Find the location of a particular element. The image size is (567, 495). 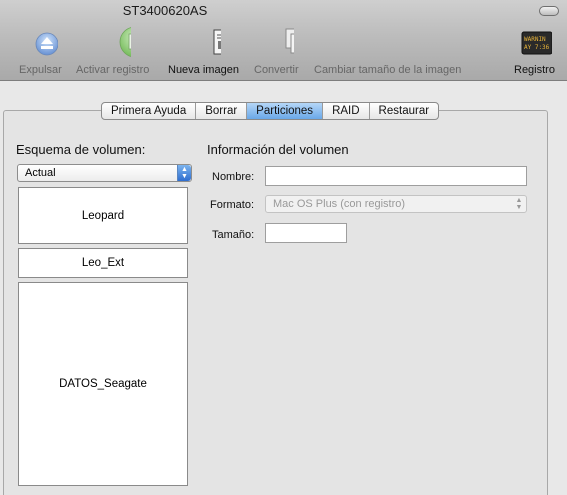

new-image-icon is located at coordinates (212, 42).